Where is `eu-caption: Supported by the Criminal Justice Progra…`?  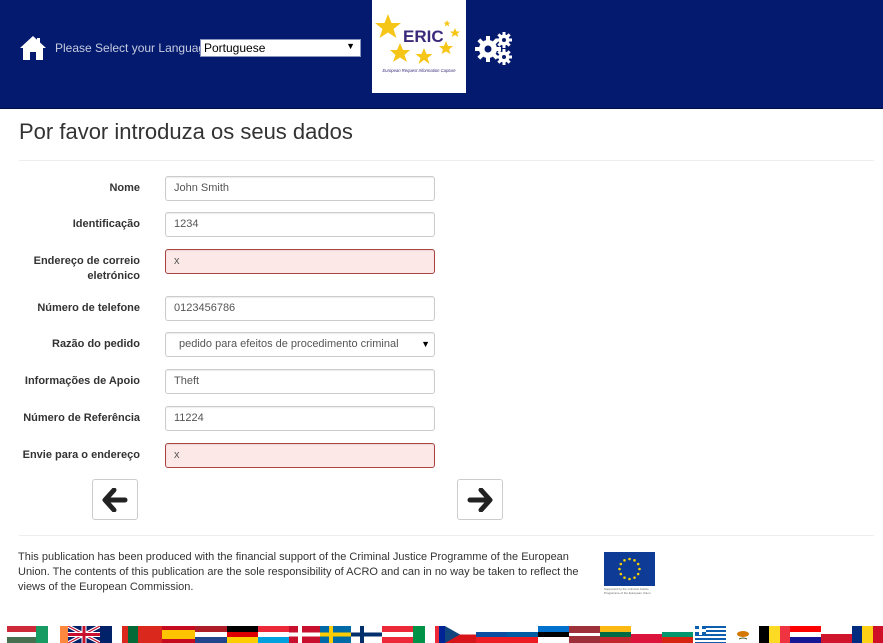
eu-caption: Supported by the Criminal Justice Progra… is located at coordinates (627, 591).